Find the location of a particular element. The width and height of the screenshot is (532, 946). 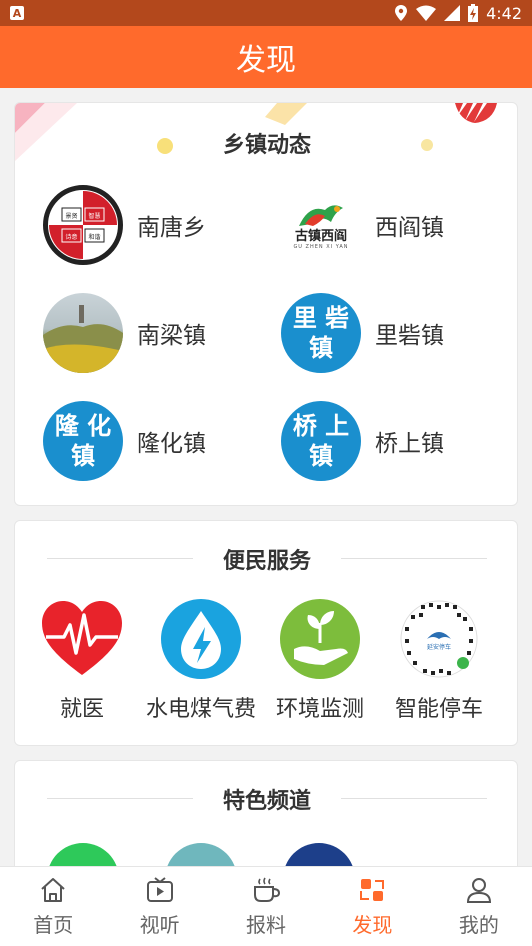

service-medical: 就医 is located at coordinates (82, 661).